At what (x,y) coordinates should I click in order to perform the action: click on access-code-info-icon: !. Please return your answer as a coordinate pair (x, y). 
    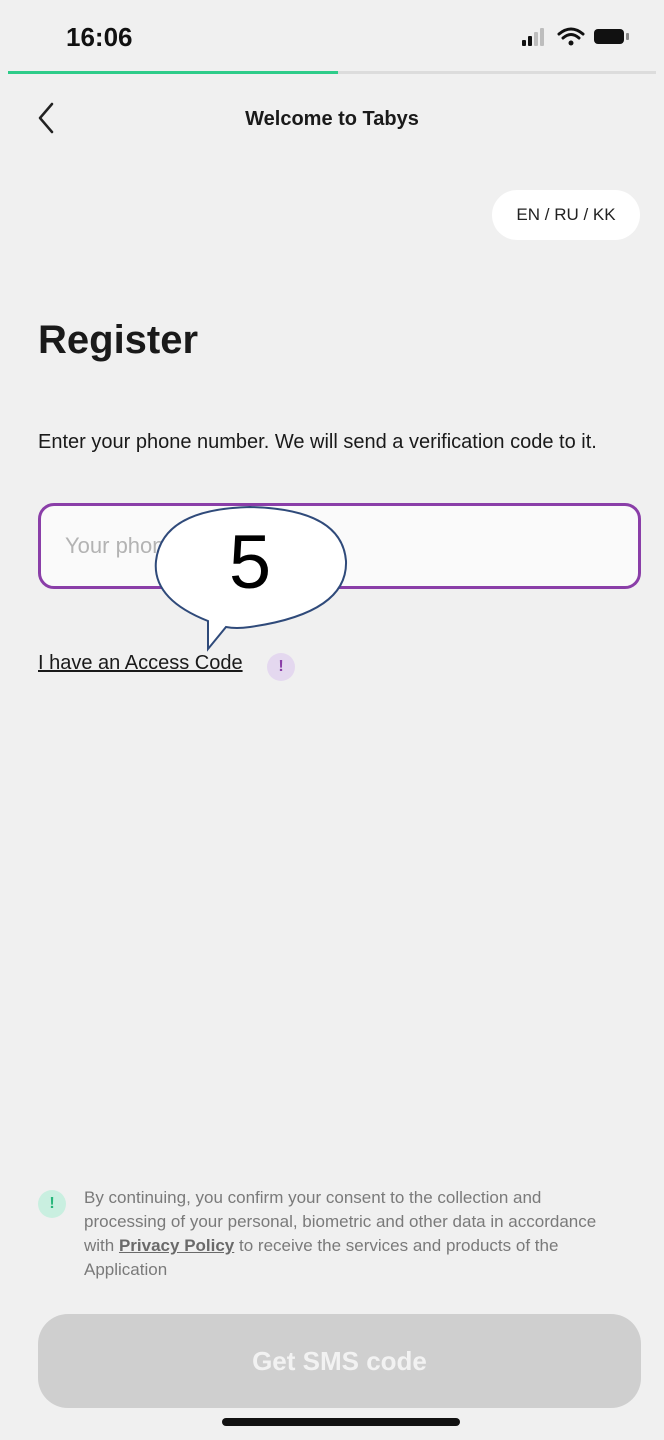
    Looking at the image, I should click on (281, 667).